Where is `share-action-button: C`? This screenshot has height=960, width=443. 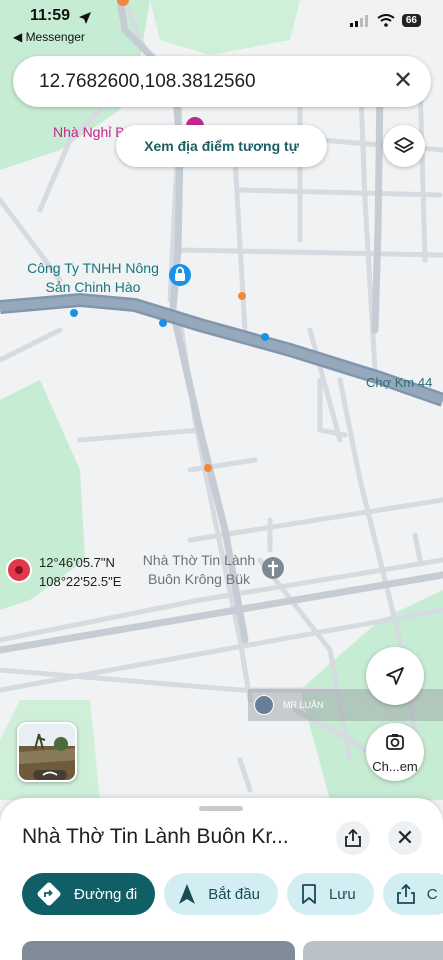
share-action-button: C is located at coordinates (412, 894).